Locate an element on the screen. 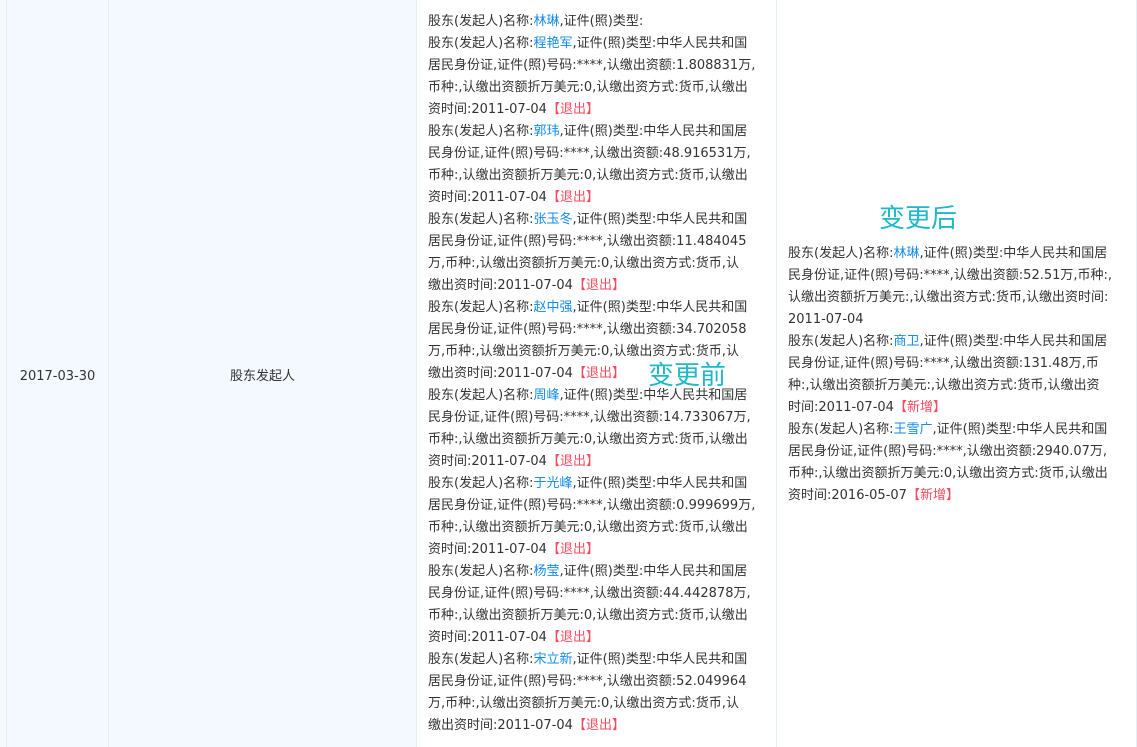 The height and width of the screenshot is (747, 1137). after-change-annotation: 变更后 is located at coordinates (918, 219).